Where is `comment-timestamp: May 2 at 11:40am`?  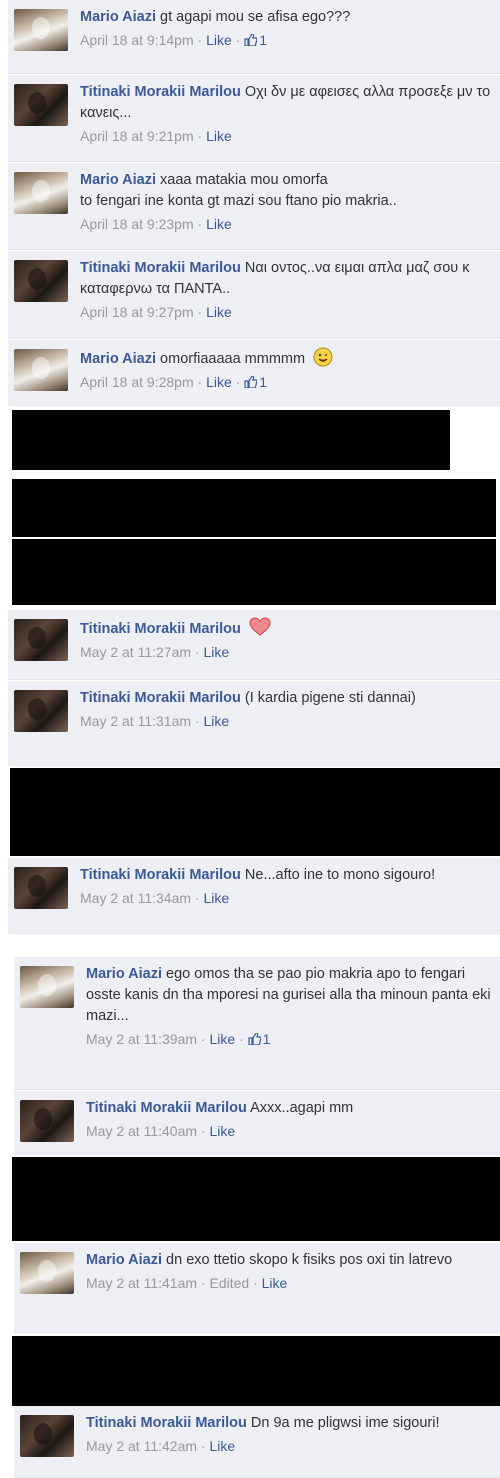
comment-timestamp: May 2 at 11:40am is located at coordinates (141, 1131).